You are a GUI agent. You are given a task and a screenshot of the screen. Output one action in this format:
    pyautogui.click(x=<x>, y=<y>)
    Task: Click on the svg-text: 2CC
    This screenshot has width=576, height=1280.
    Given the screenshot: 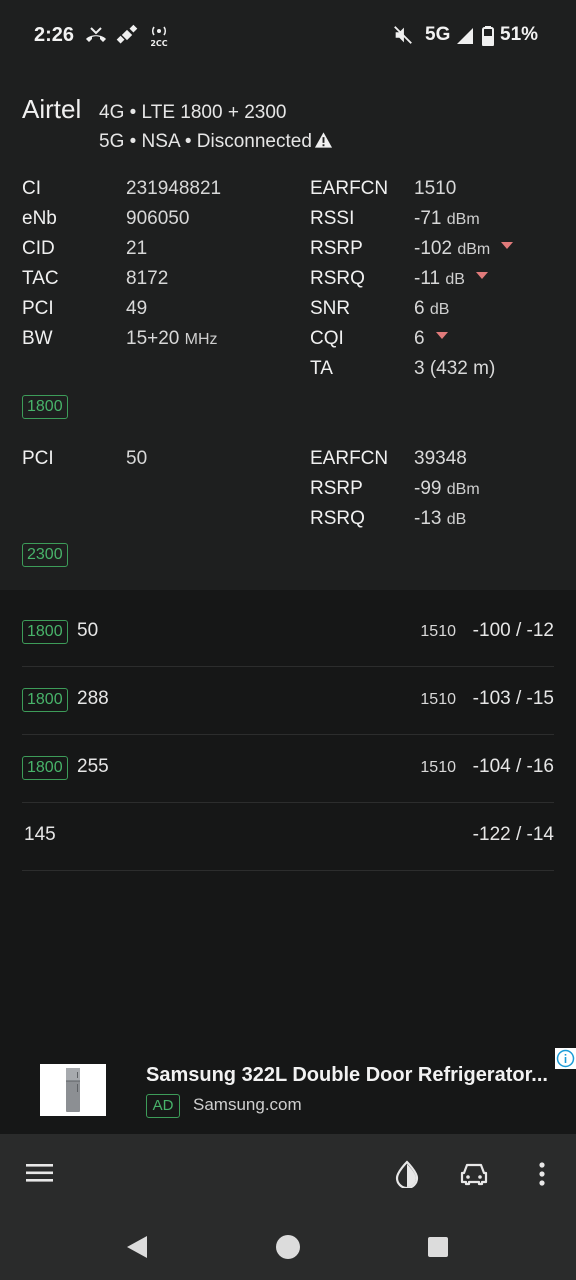 What is the action you would take?
    pyautogui.click(x=158, y=43)
    